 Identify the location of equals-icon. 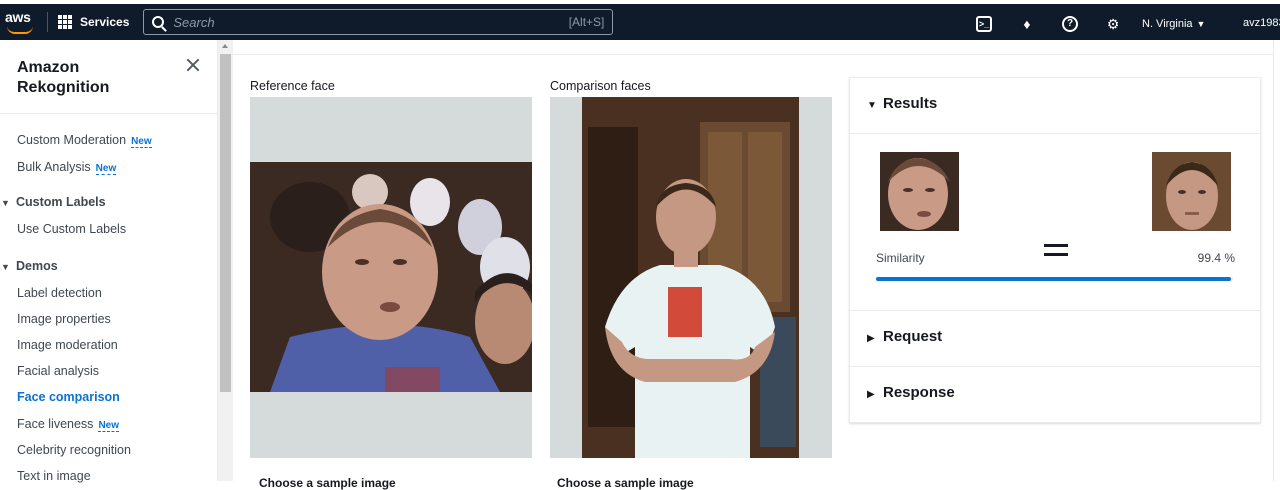
(1056, 250).